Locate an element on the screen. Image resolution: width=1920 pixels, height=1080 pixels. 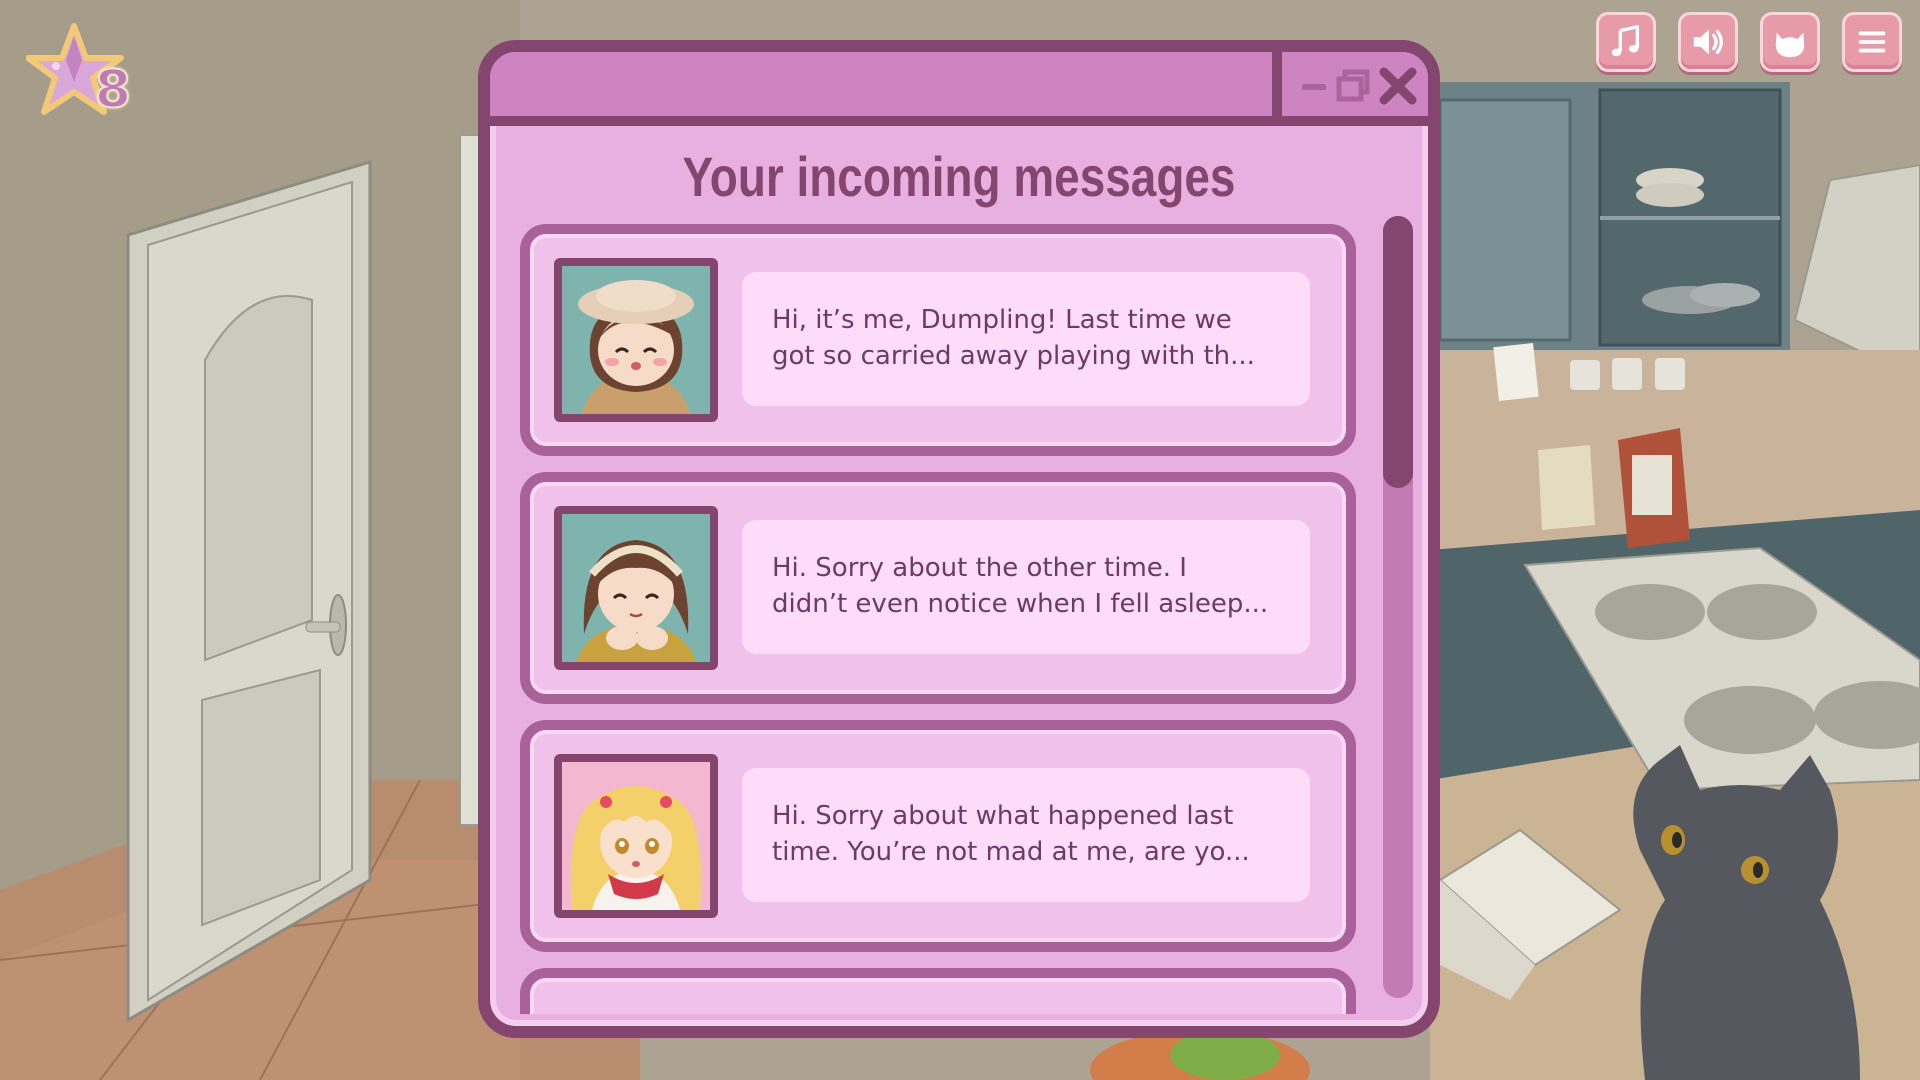
sender-avatar-dumpling is located at coordinates (636, 340).